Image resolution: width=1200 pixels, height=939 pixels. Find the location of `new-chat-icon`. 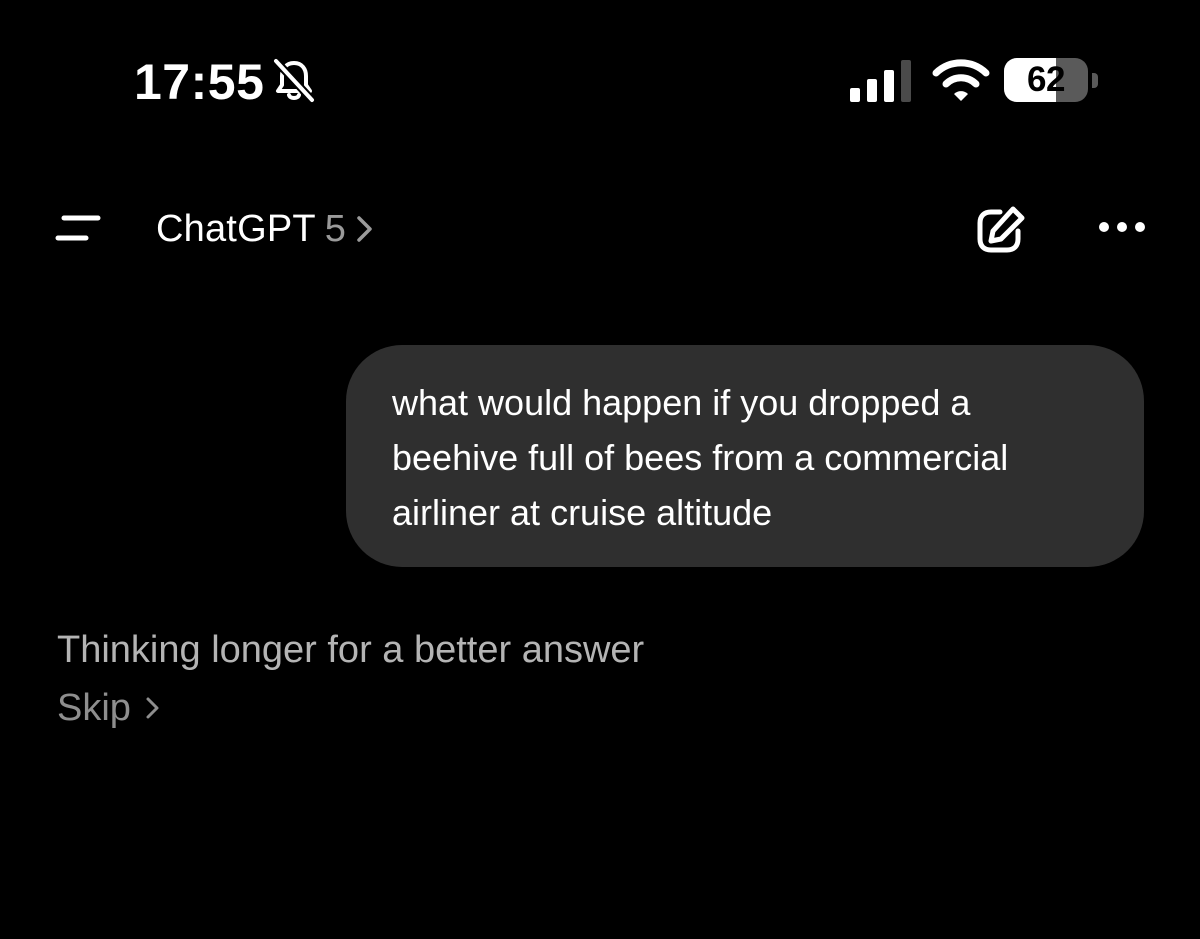

new-chat-icon is located at coordinates (1000, 230).